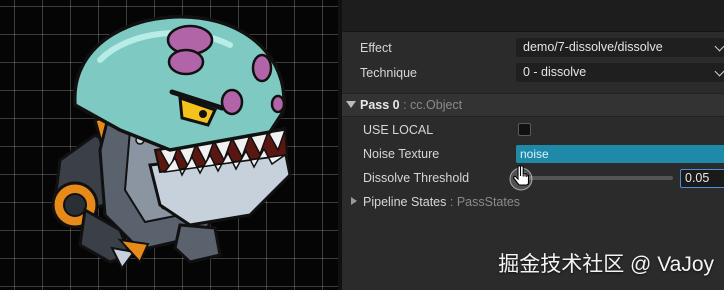 The height and width of the screenshot is (290, 724). Describe the element at coordinates (416, 178) in the screenshot. I see `dissolve-threshold-label: Dissolve Threshold` at that location.